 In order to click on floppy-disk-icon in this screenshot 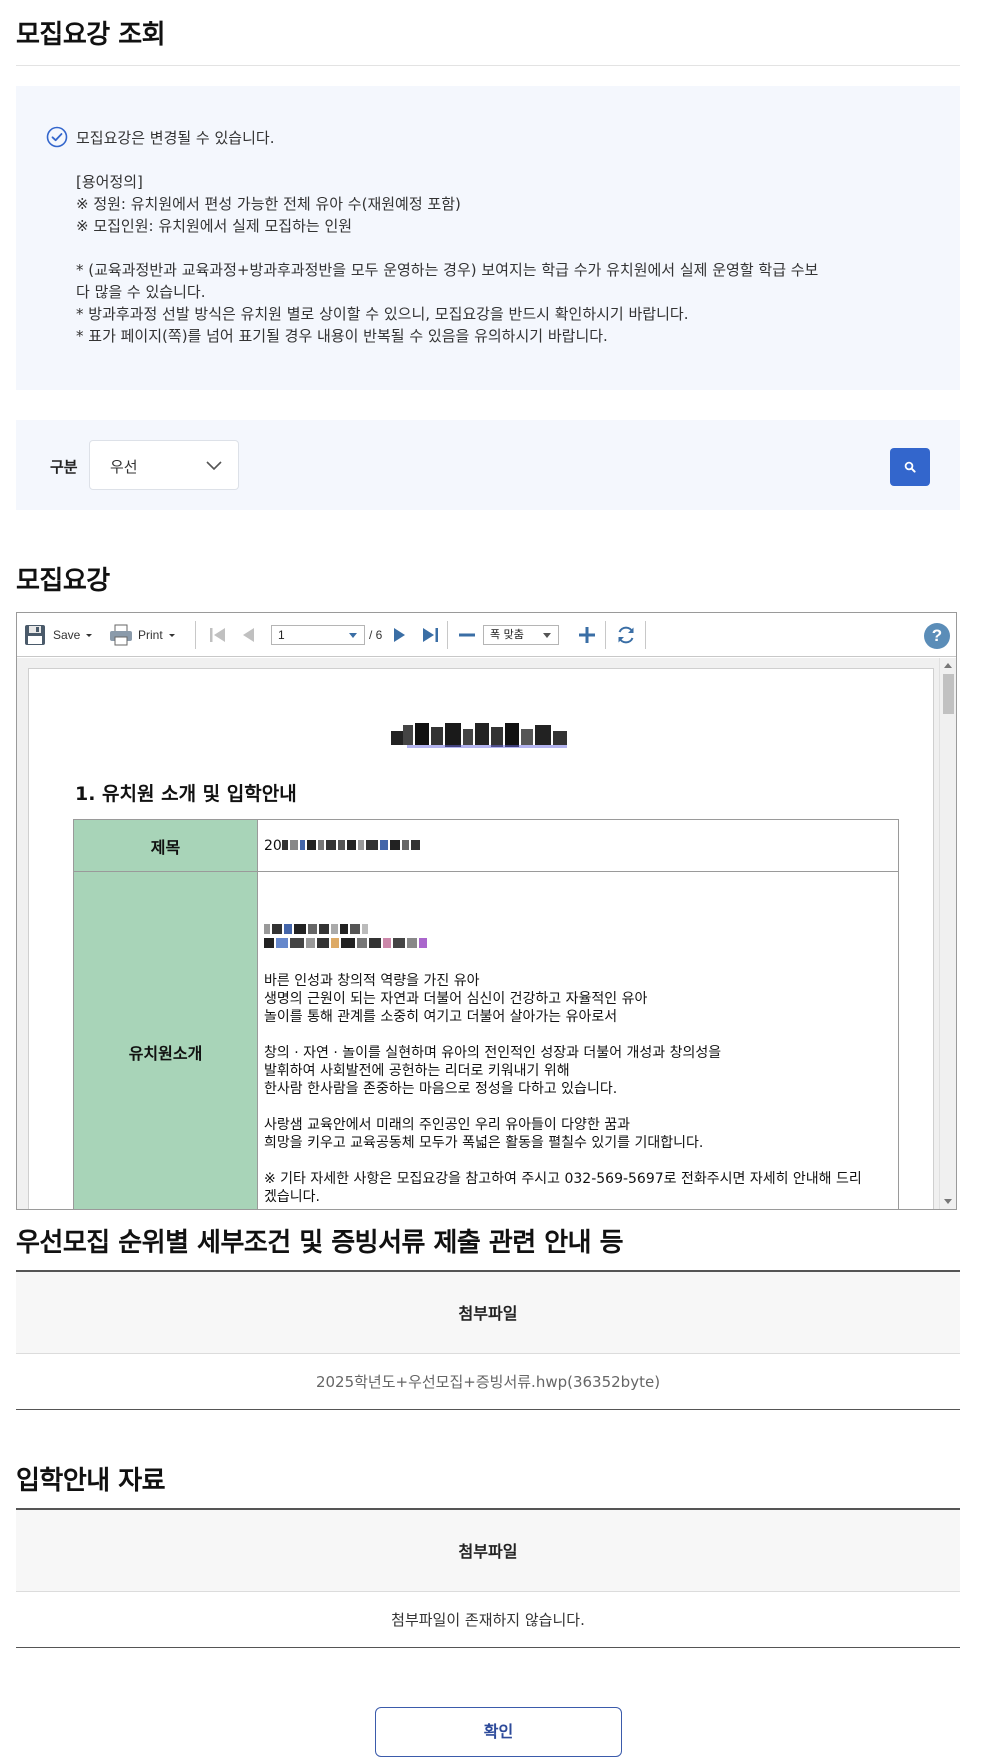, I will do `click(35, 635)`.